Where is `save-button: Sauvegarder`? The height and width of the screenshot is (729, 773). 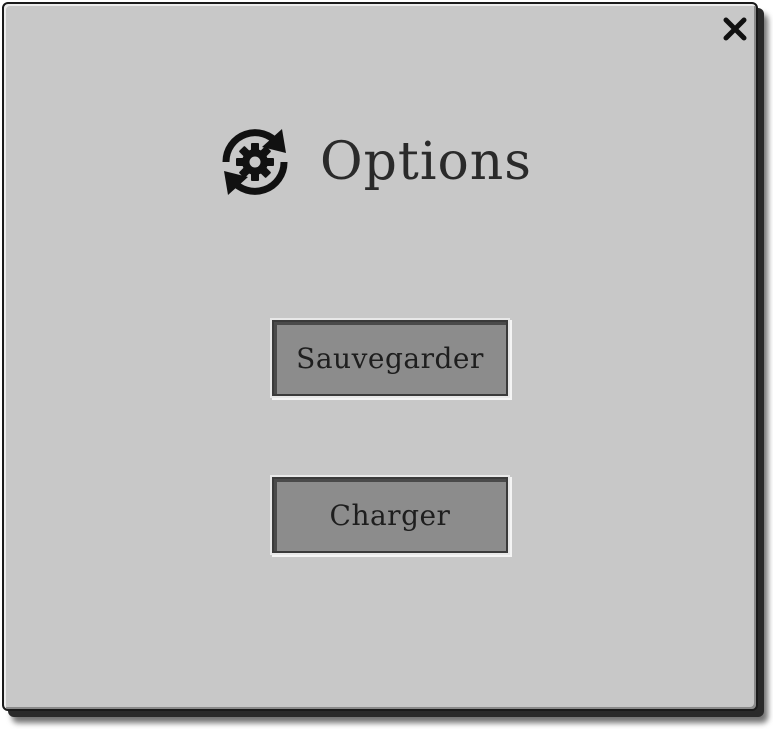
save-button: Sauvegarder is located at coordinates (390, 358).